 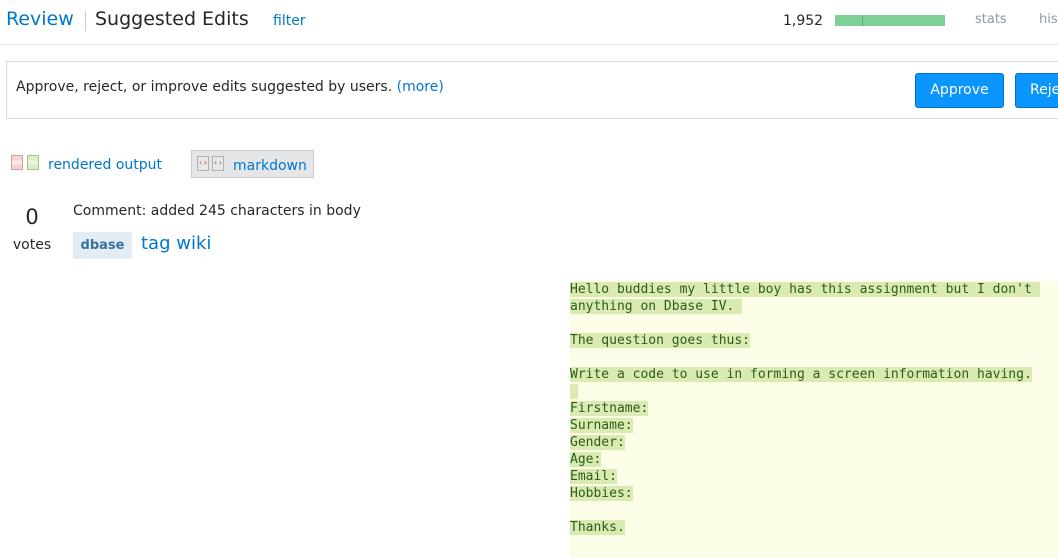 I want to click on markdown-after-icon: ‹›, so click(x=218, y=163).